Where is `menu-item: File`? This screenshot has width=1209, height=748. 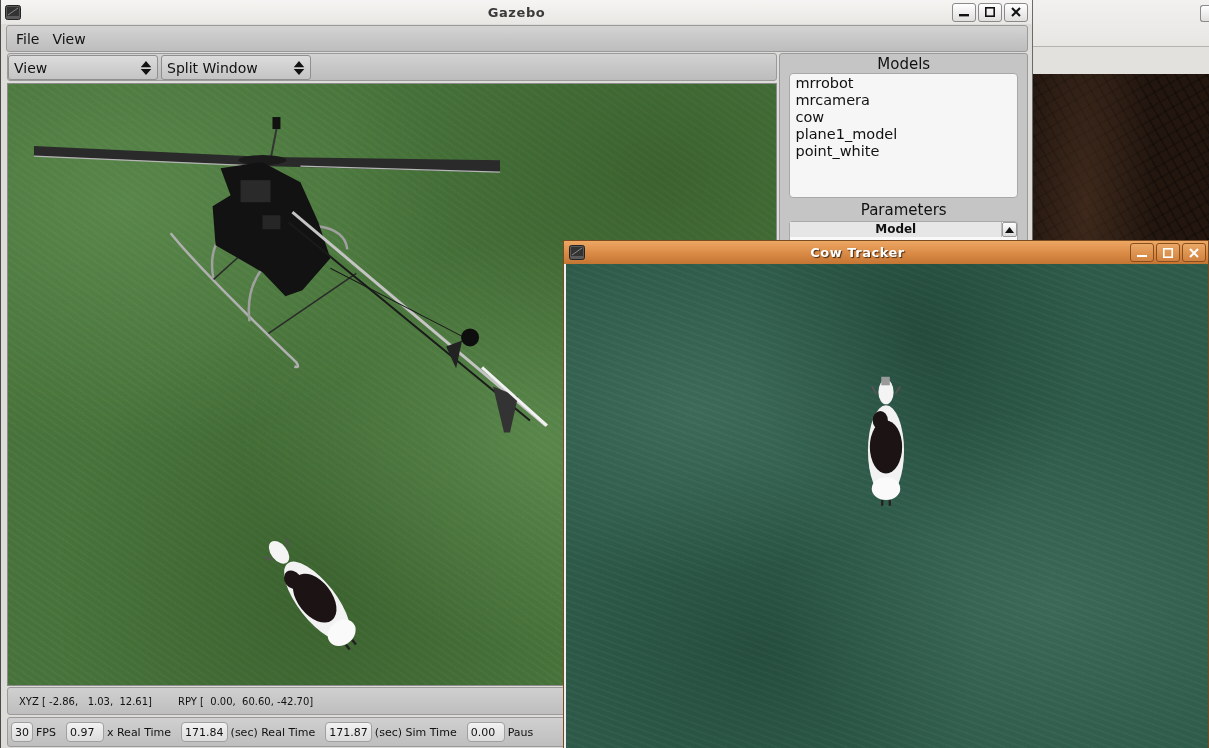 menu-item: File is located at coordinates (28, 38).